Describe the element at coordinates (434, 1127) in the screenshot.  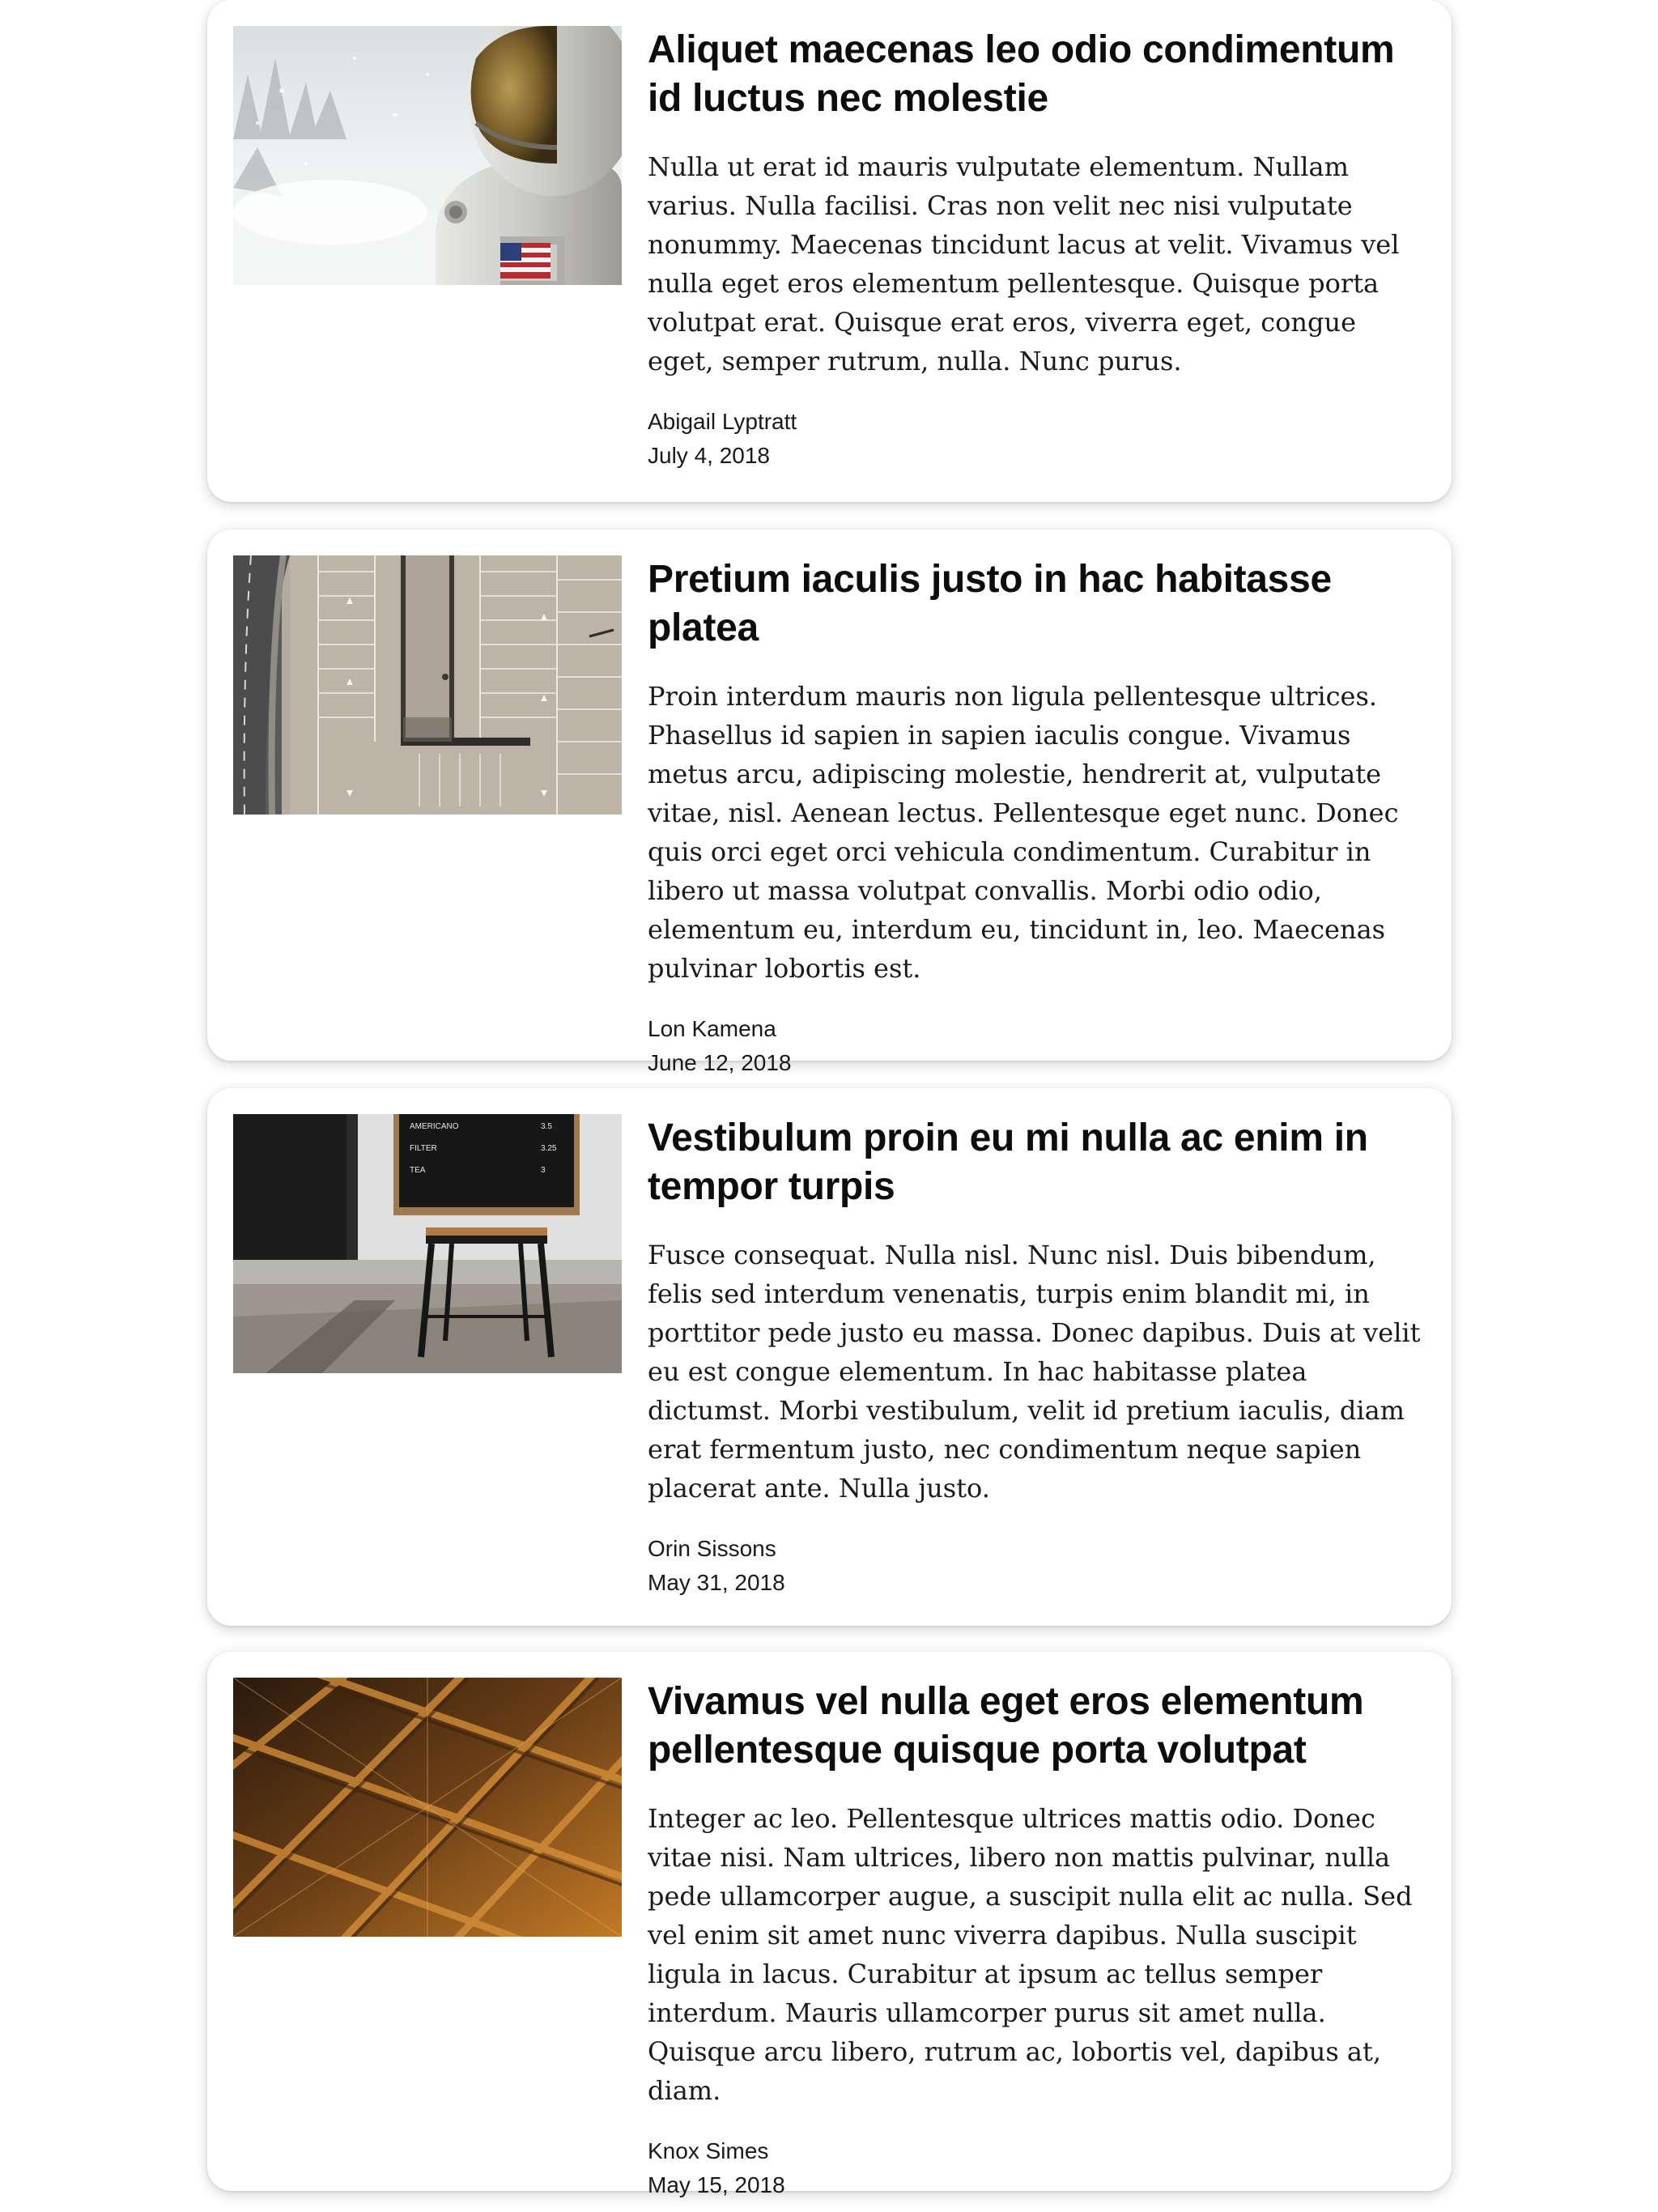
I see `menu-item-label: AMERICANO` at that location.